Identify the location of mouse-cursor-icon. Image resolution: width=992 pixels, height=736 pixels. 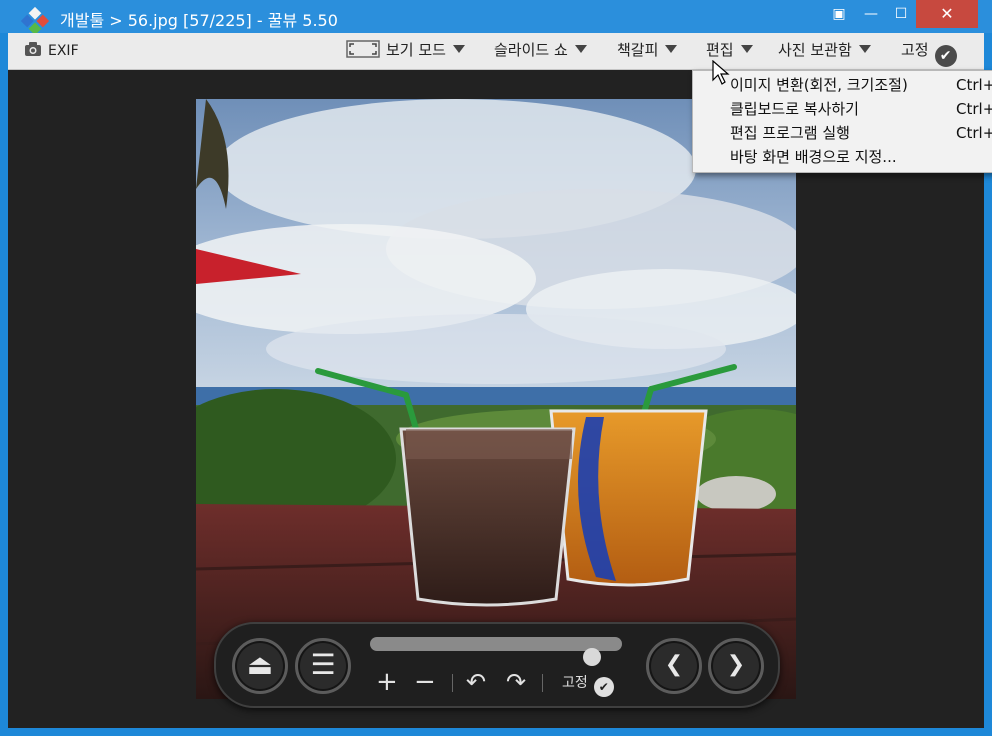
(721, 72).